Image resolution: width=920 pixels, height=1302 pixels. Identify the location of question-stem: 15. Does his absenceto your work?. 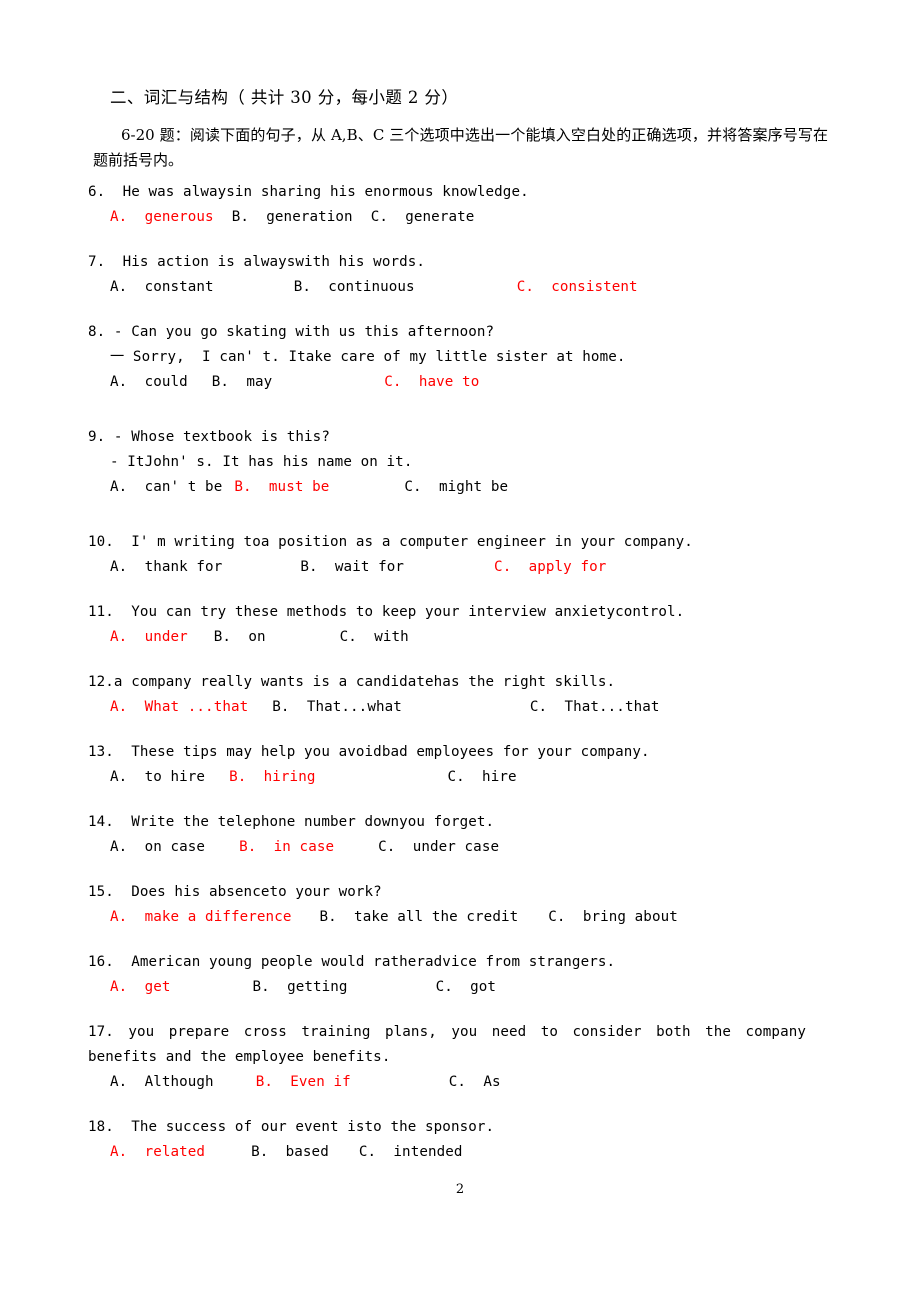
(235, 892).